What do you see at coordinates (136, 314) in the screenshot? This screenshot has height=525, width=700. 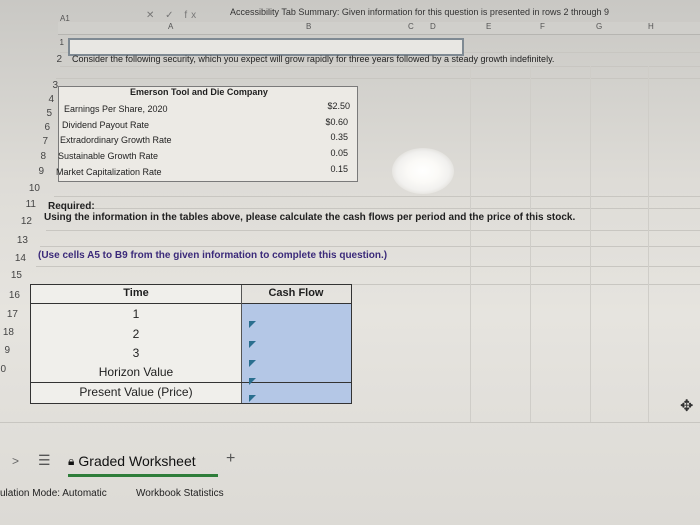 I see `time-cell: 1` at bounding box center [136, 314].